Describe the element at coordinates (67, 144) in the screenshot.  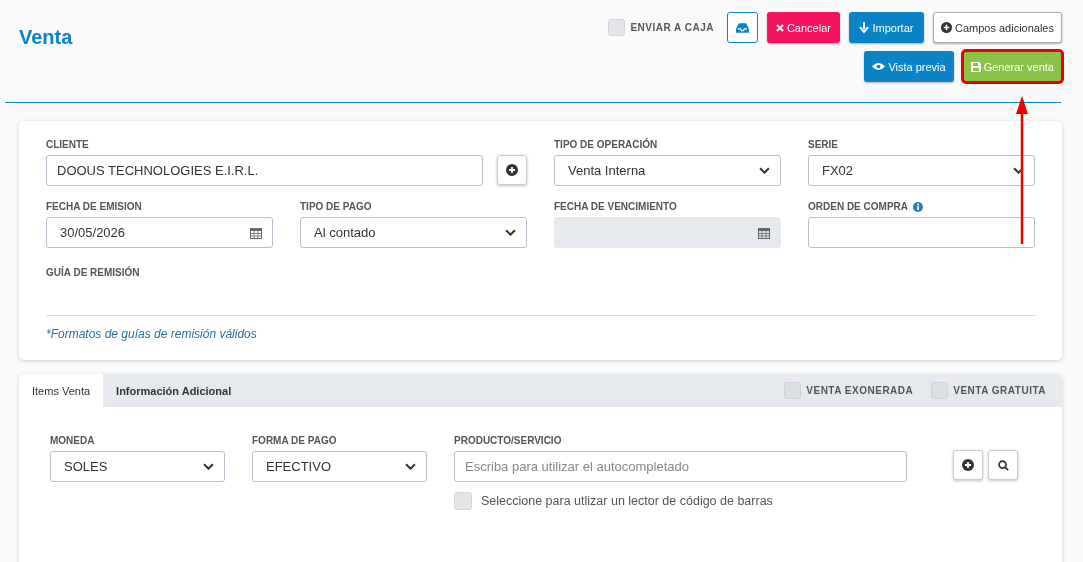
I see `field-label: CLIENTE` at that location.